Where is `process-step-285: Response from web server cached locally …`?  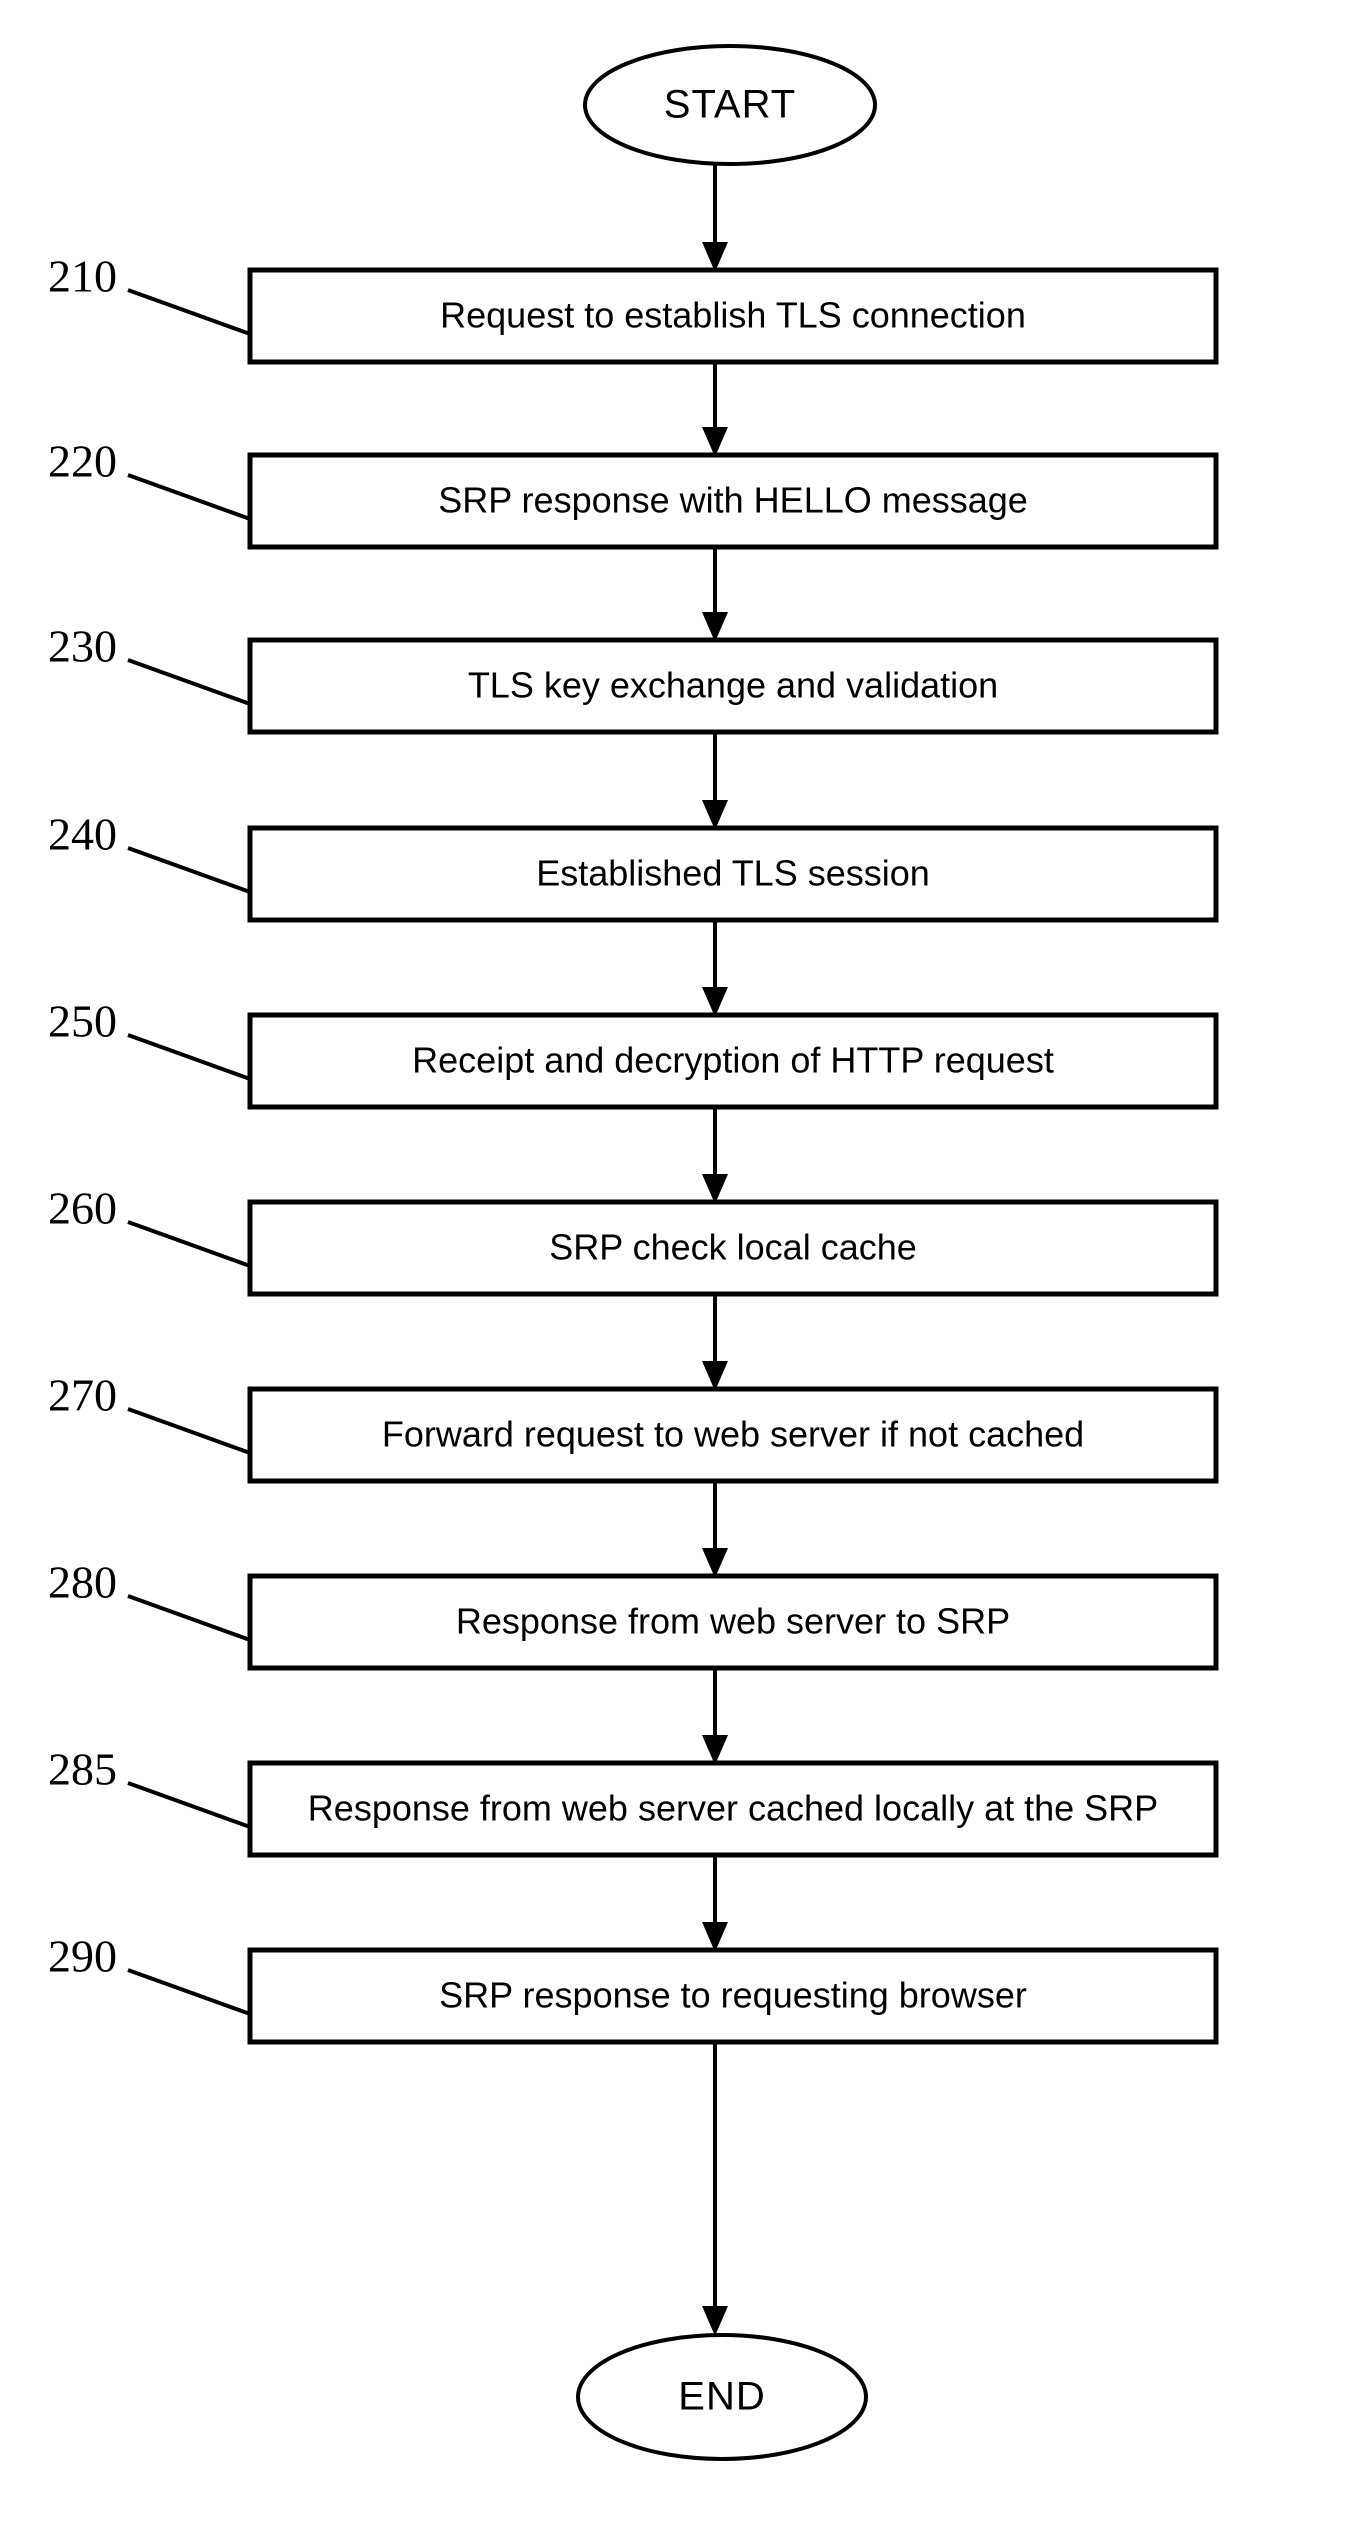 process-step-285: Response from web server cached locally … is located at coordinates (733, 1809).